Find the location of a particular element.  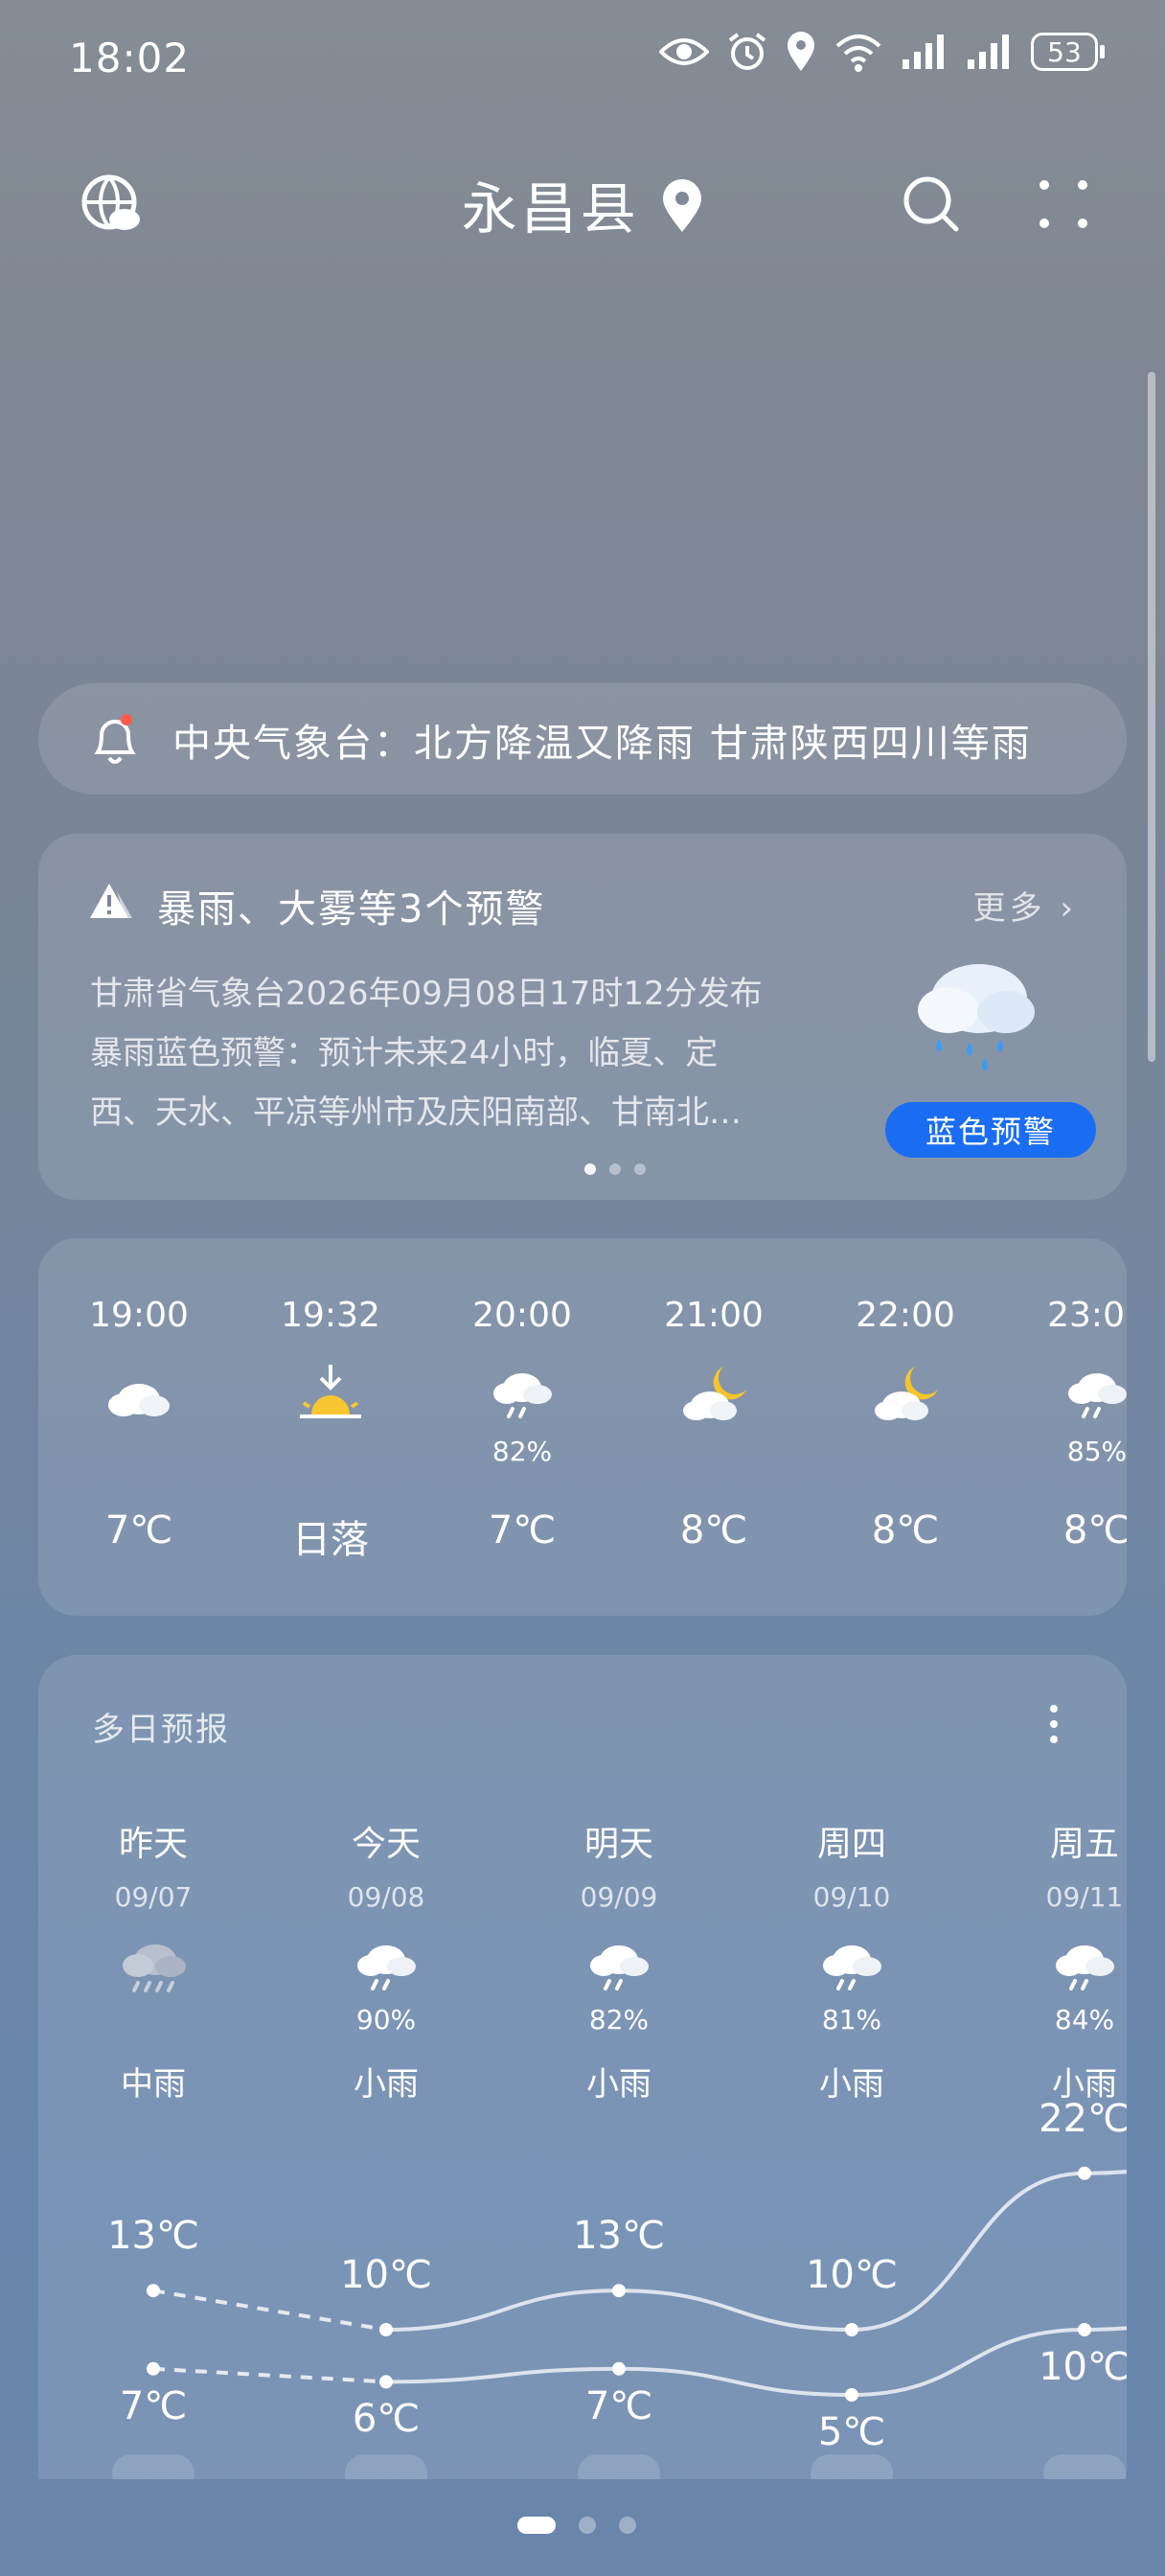

bell-icon is located at coordinates (115, 739).